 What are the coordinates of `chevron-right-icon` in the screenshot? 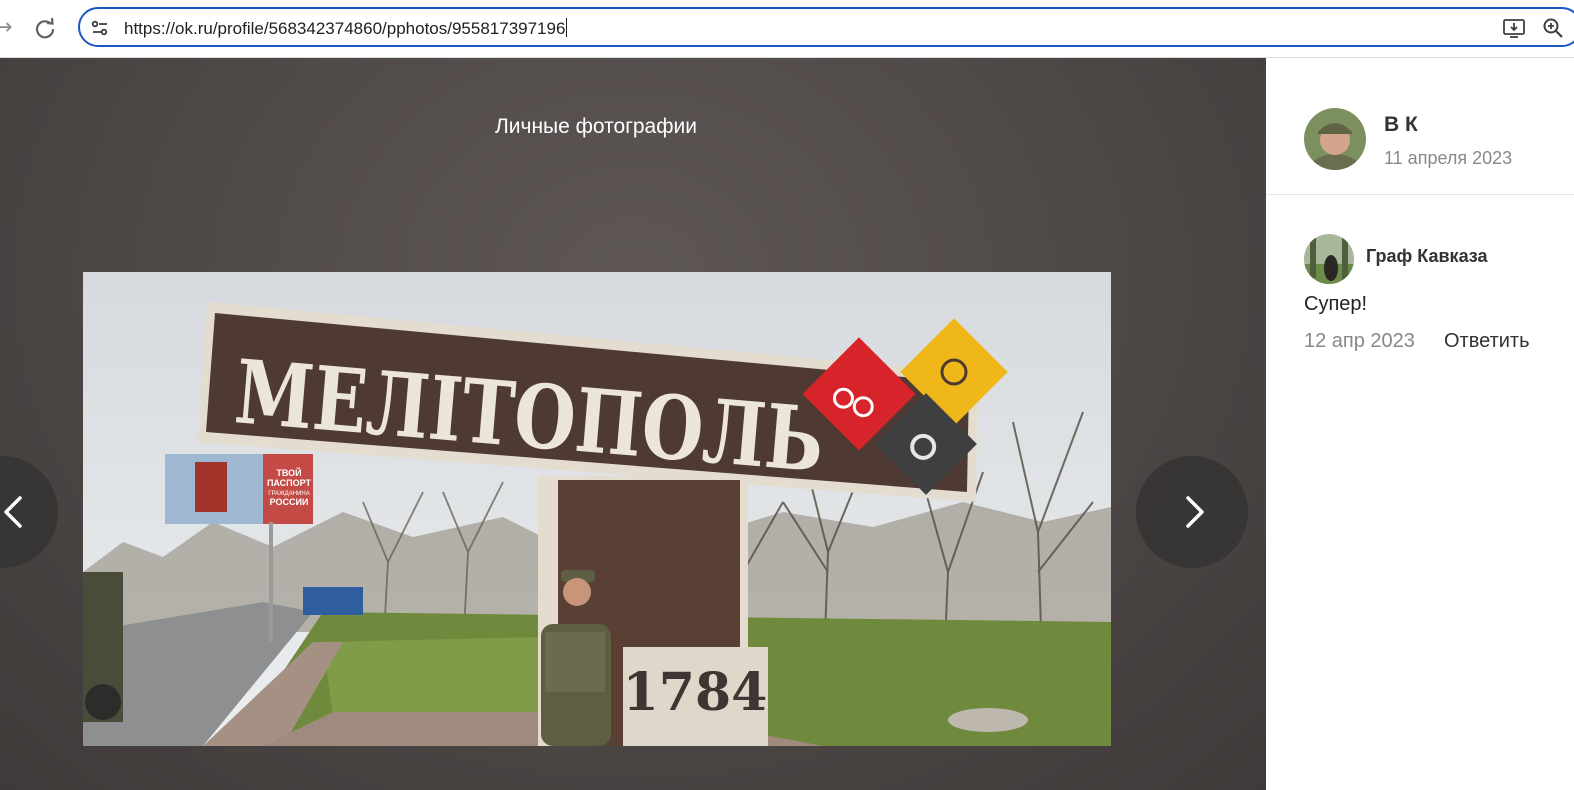 It's located at (1195, 512).